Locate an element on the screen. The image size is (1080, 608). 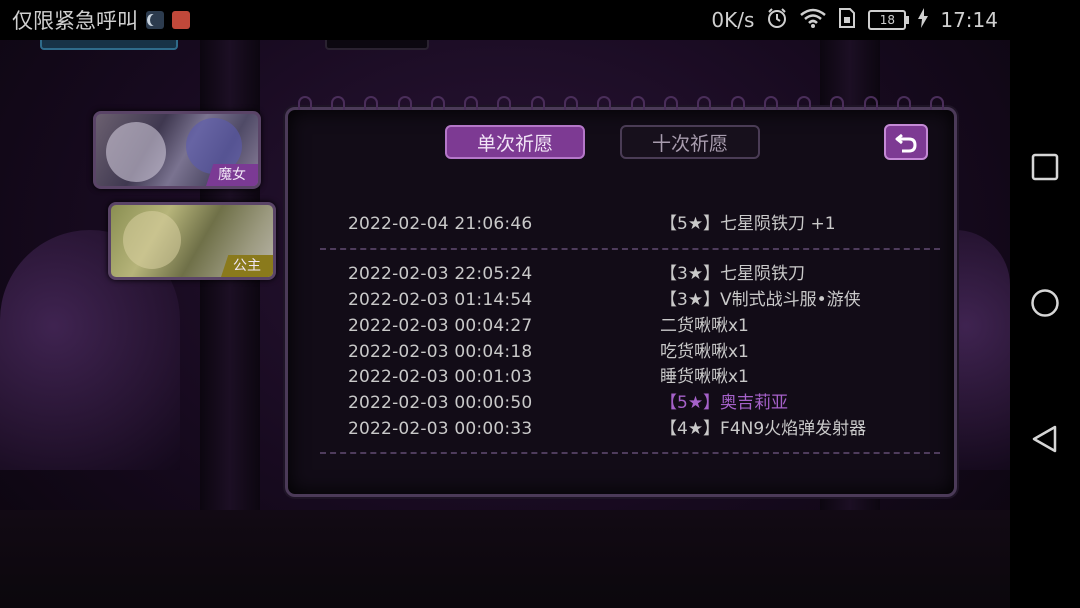
record-time: 2022-02-03 00:00:50 is located at coordinates (440, 403).